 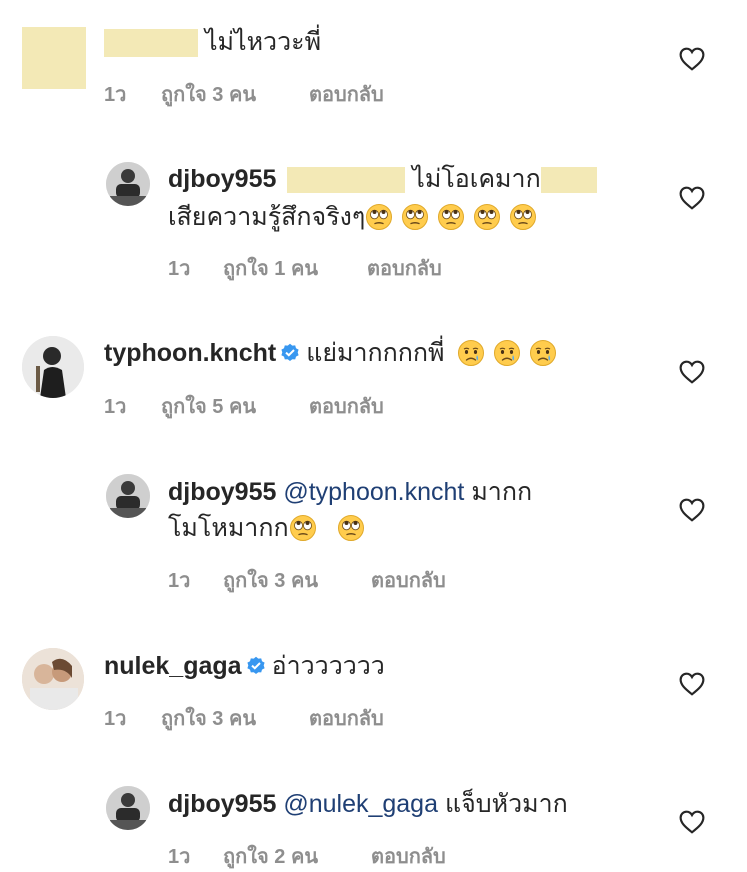 I want to click on comment-text: แจ็บหัวมาก, so click(x=506, y=804).